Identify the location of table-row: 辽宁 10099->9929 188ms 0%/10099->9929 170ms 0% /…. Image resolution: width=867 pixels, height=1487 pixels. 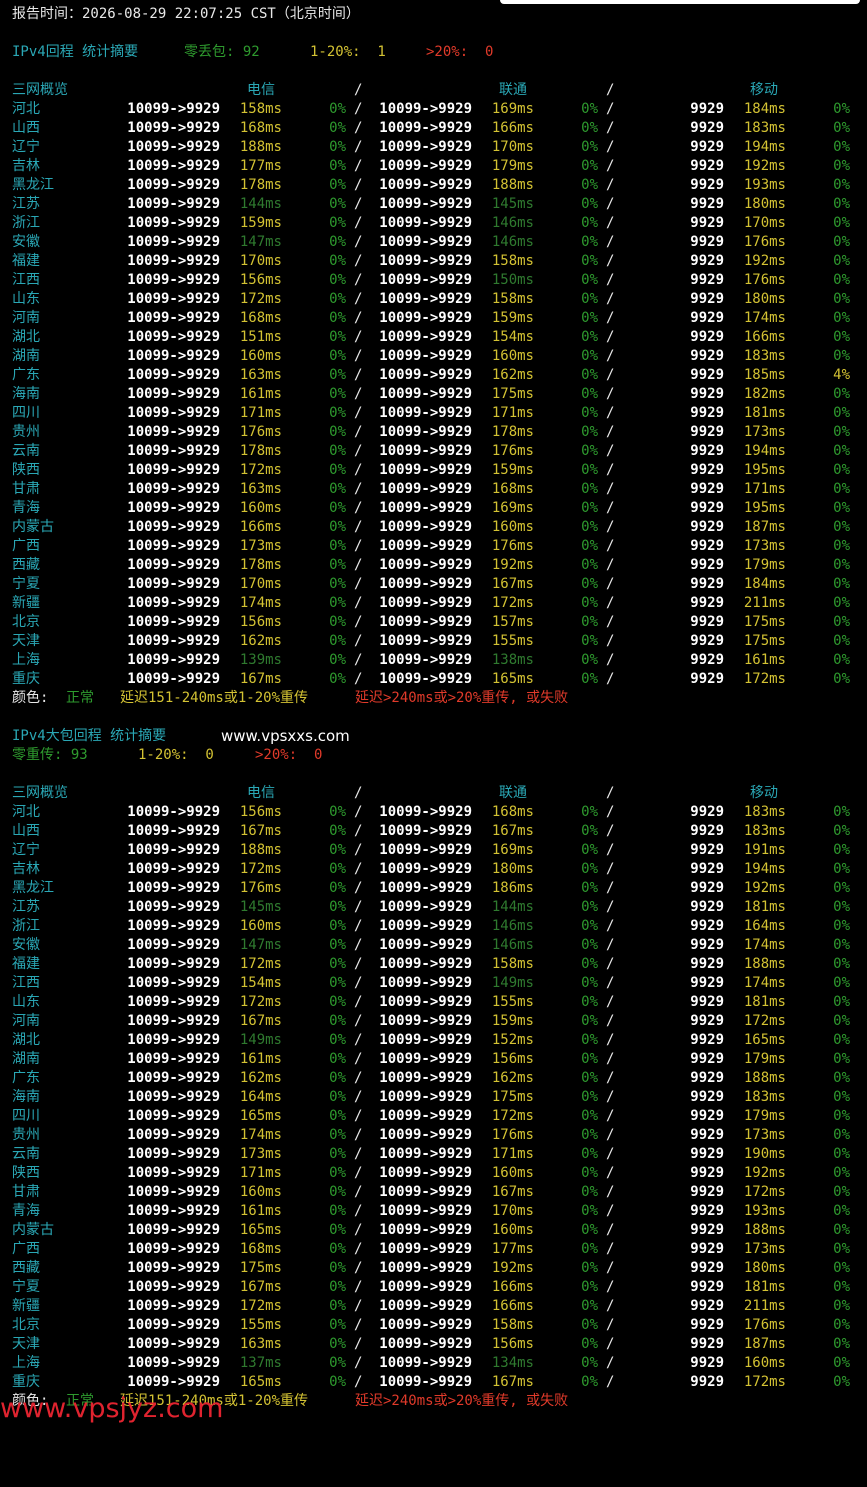
(433, 147).